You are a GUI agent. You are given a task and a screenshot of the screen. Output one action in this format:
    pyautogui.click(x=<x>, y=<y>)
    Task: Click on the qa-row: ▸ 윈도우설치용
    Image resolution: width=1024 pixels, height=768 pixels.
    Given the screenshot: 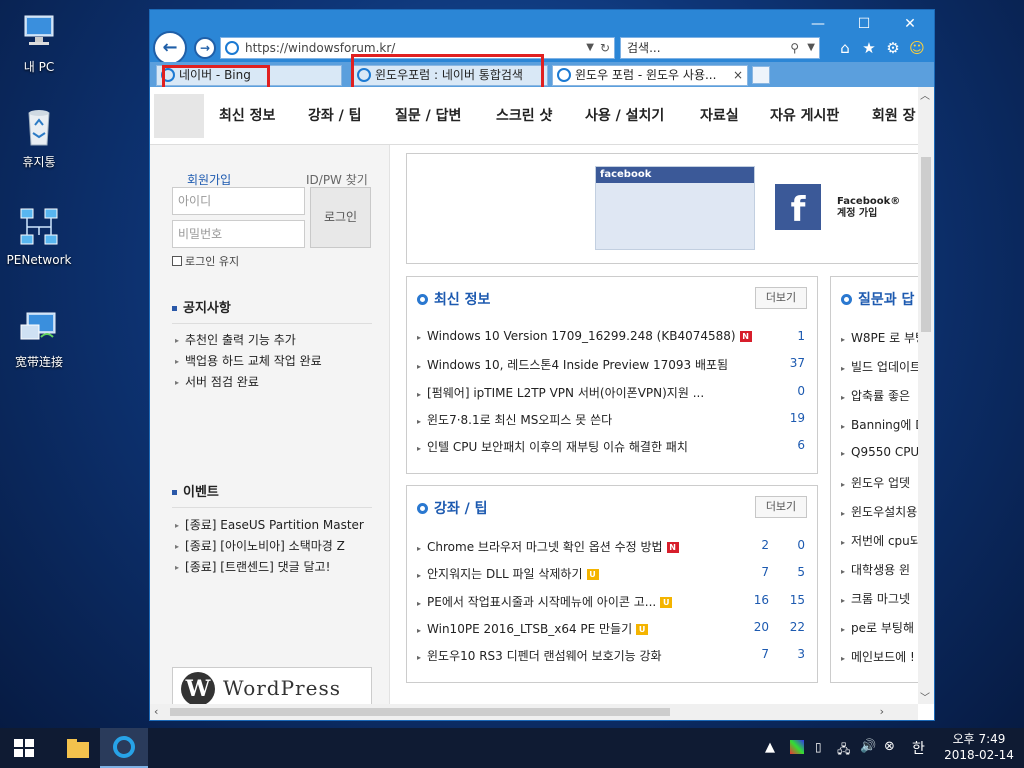 What is the action you would take?
    pyautogui.click(x=879, y=513)
    